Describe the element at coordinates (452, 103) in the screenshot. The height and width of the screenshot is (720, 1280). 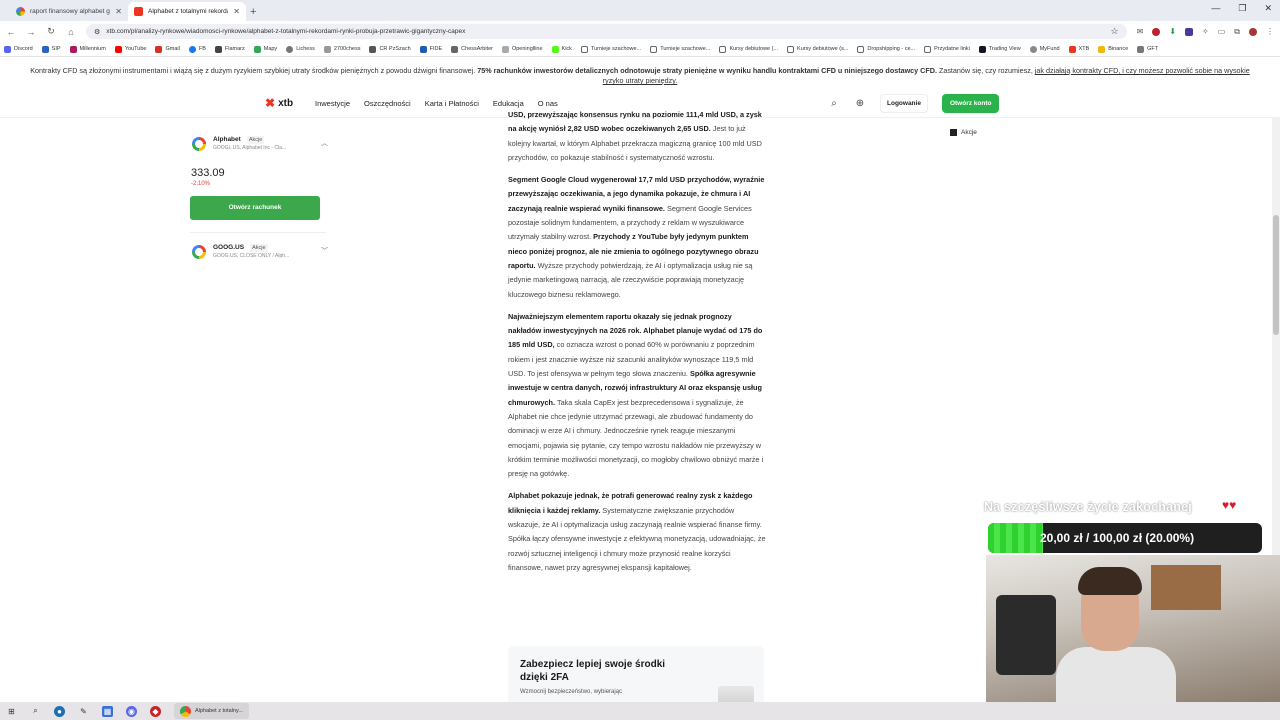
I see `nav-item-karta: Karta i Płatności` at that location.